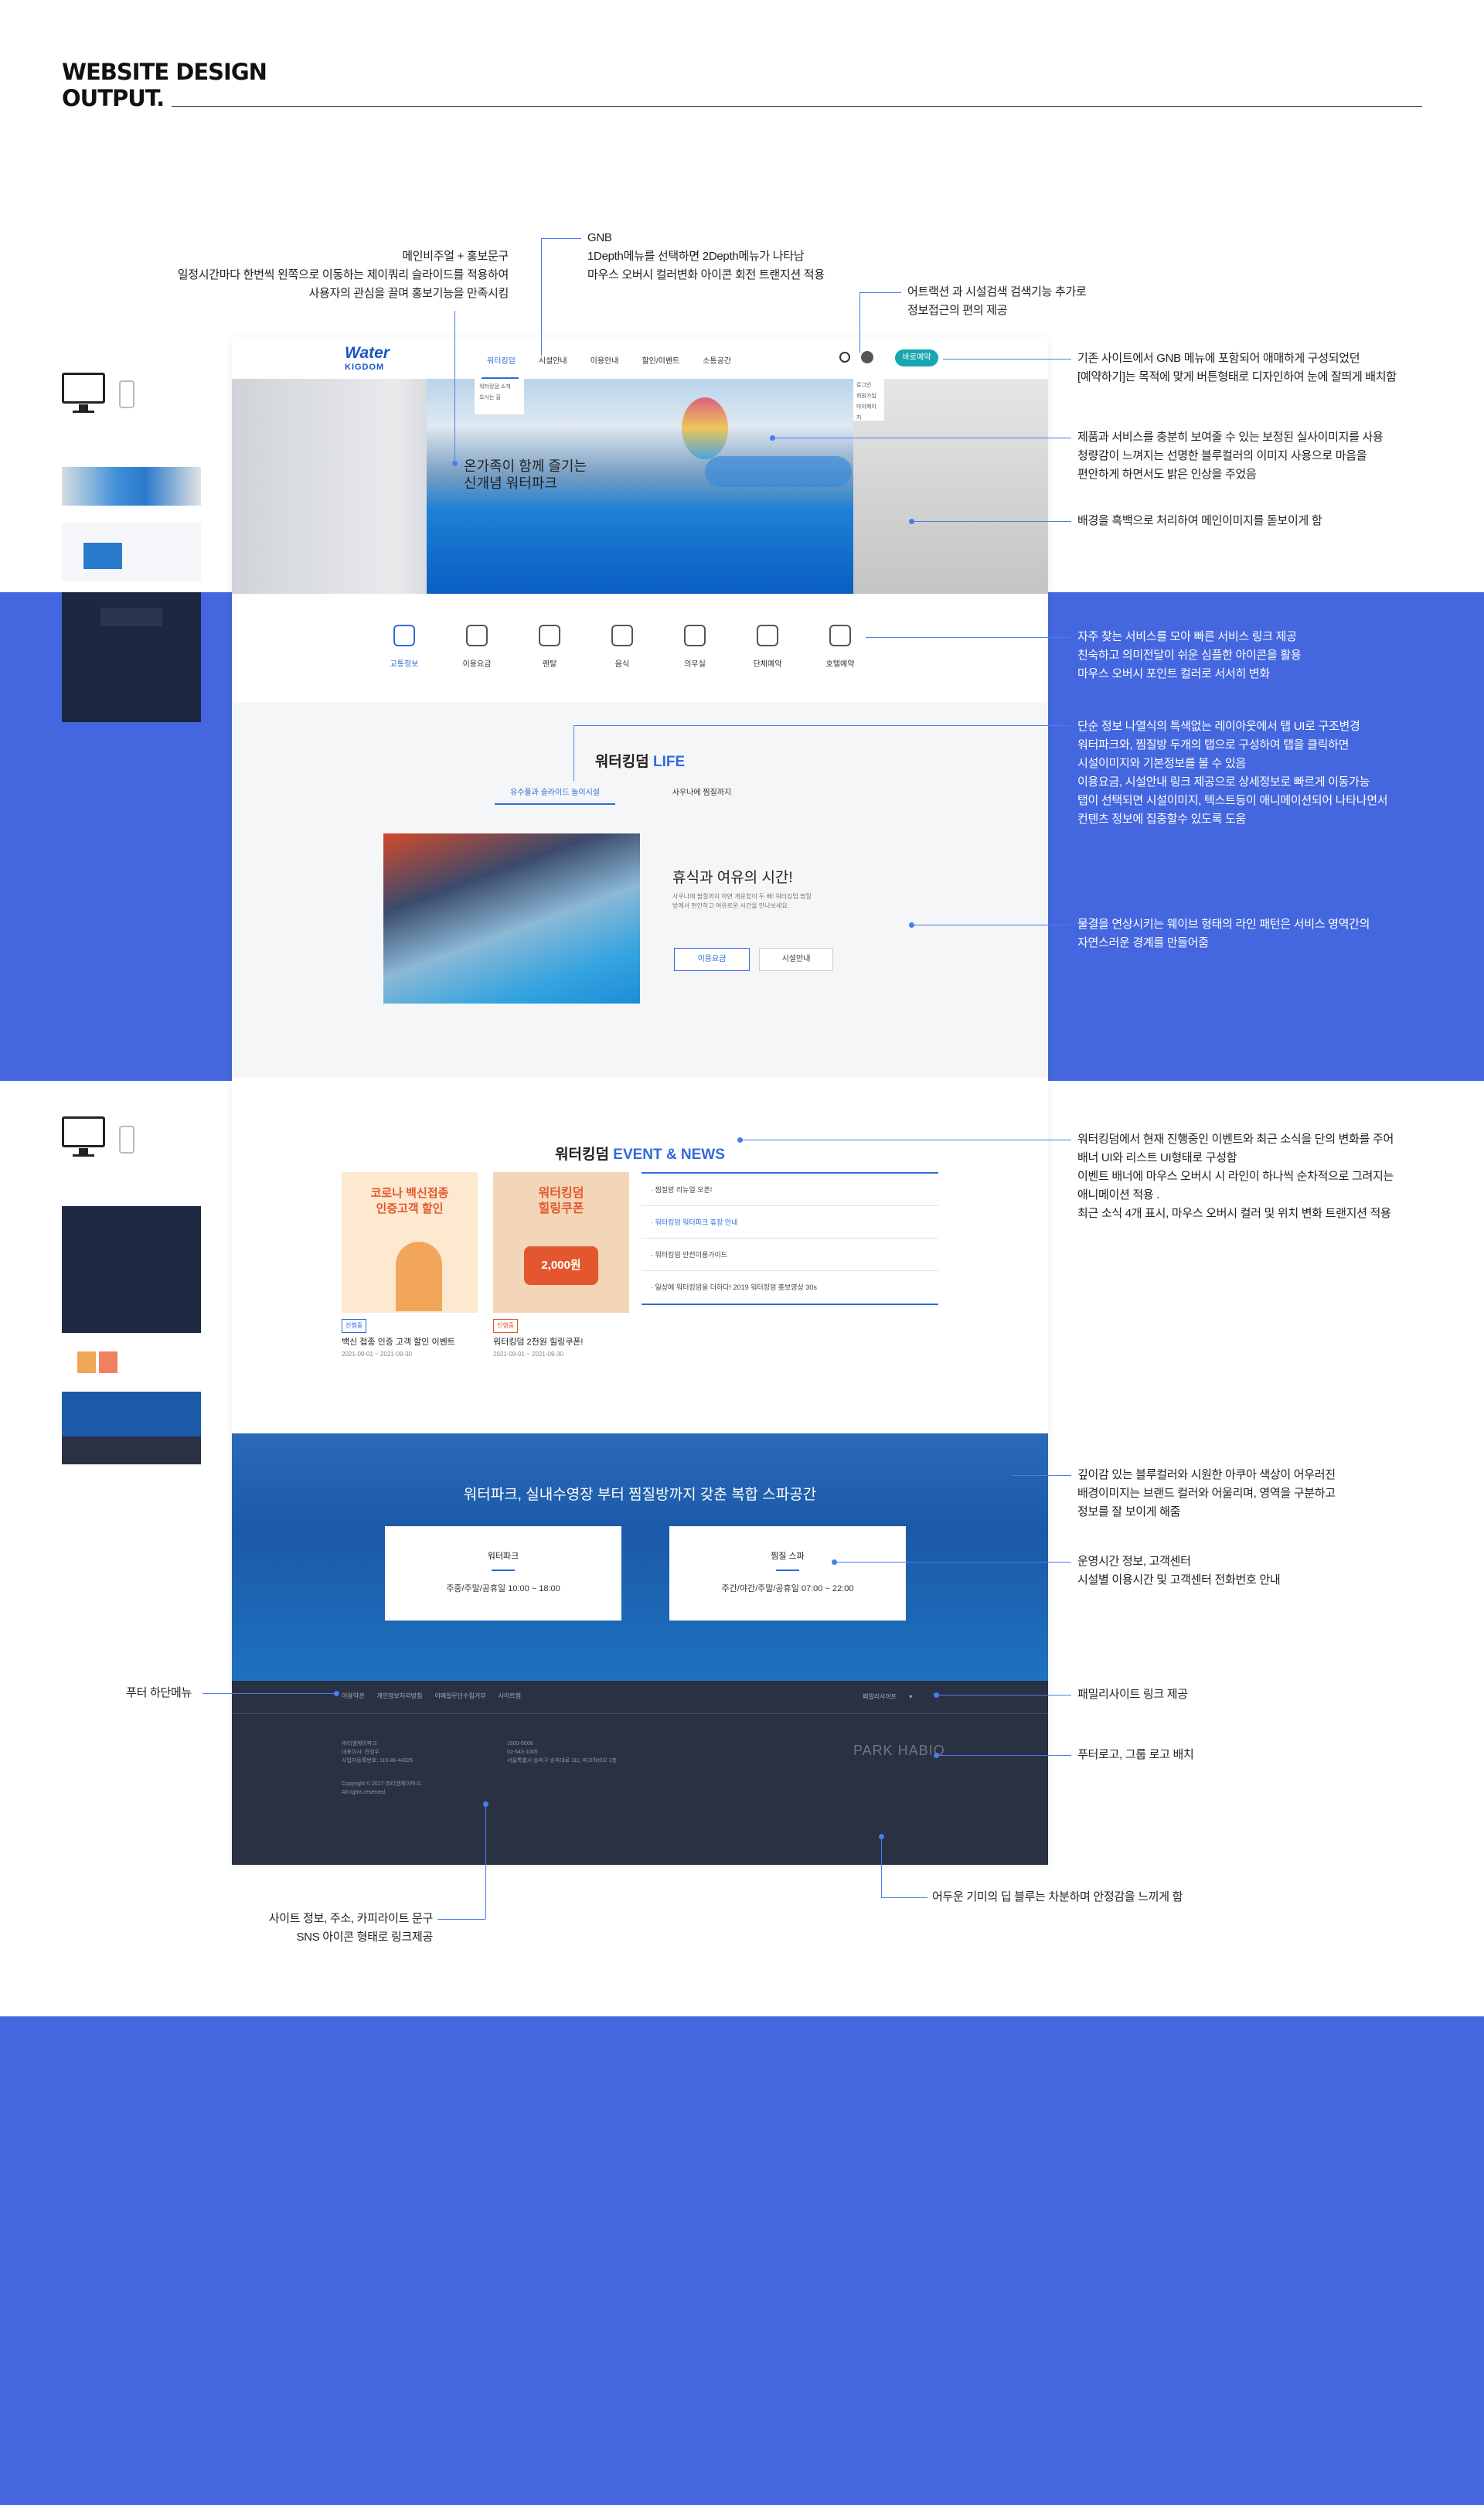  Describe the element at coordinates (538, 1342) in the screenshot. I see `event-card-title: 워터킹덤 2천원 힐링쿠폰!` at that location.